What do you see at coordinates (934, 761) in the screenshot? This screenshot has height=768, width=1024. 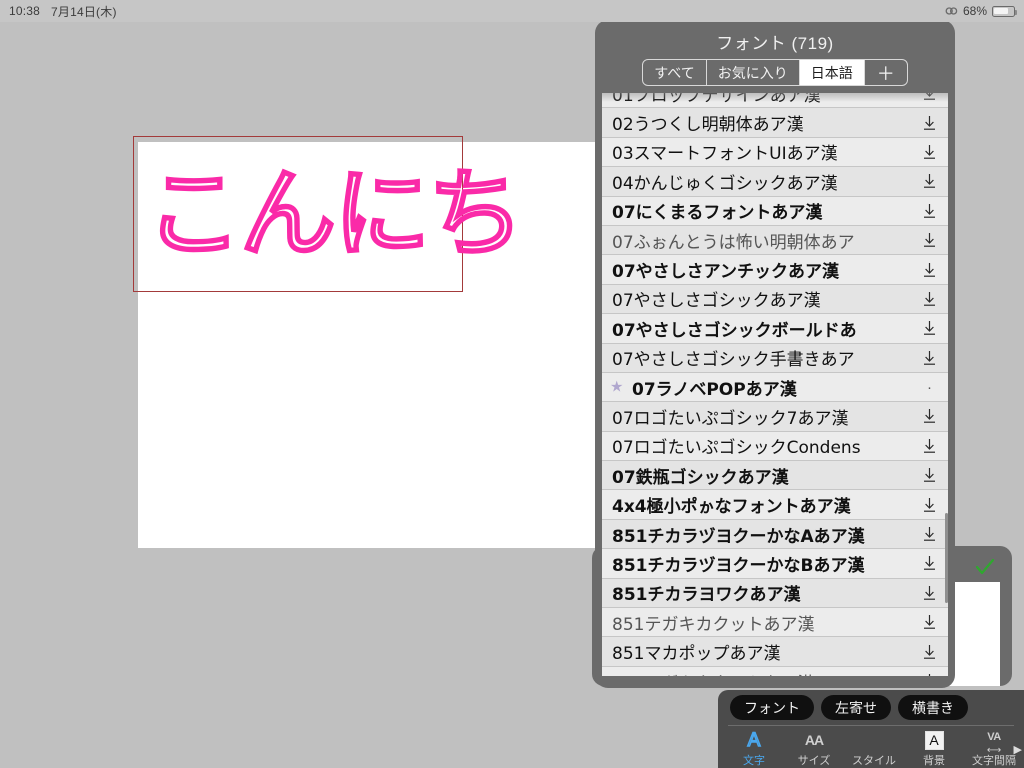 I see `toolbar-tab-label: 背景` at bounding box center [934, 761].